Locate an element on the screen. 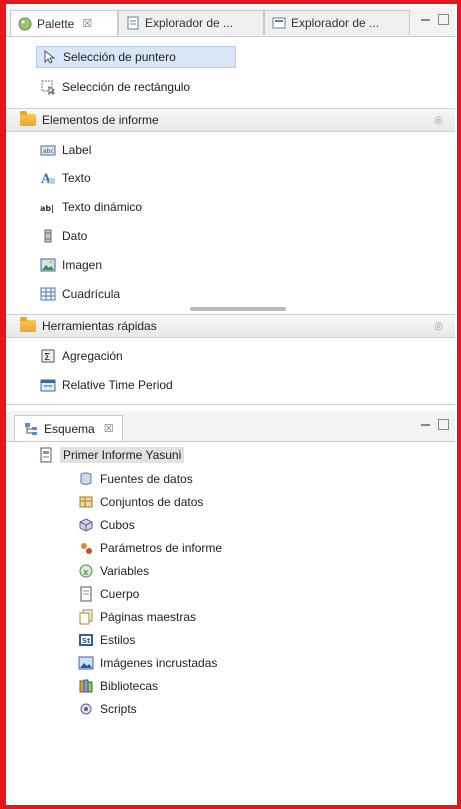 The width and height of the screenshot is (461, 809). tree-node-embedded-images: Imágenes incrustadas is located at coordinates (147, 663).